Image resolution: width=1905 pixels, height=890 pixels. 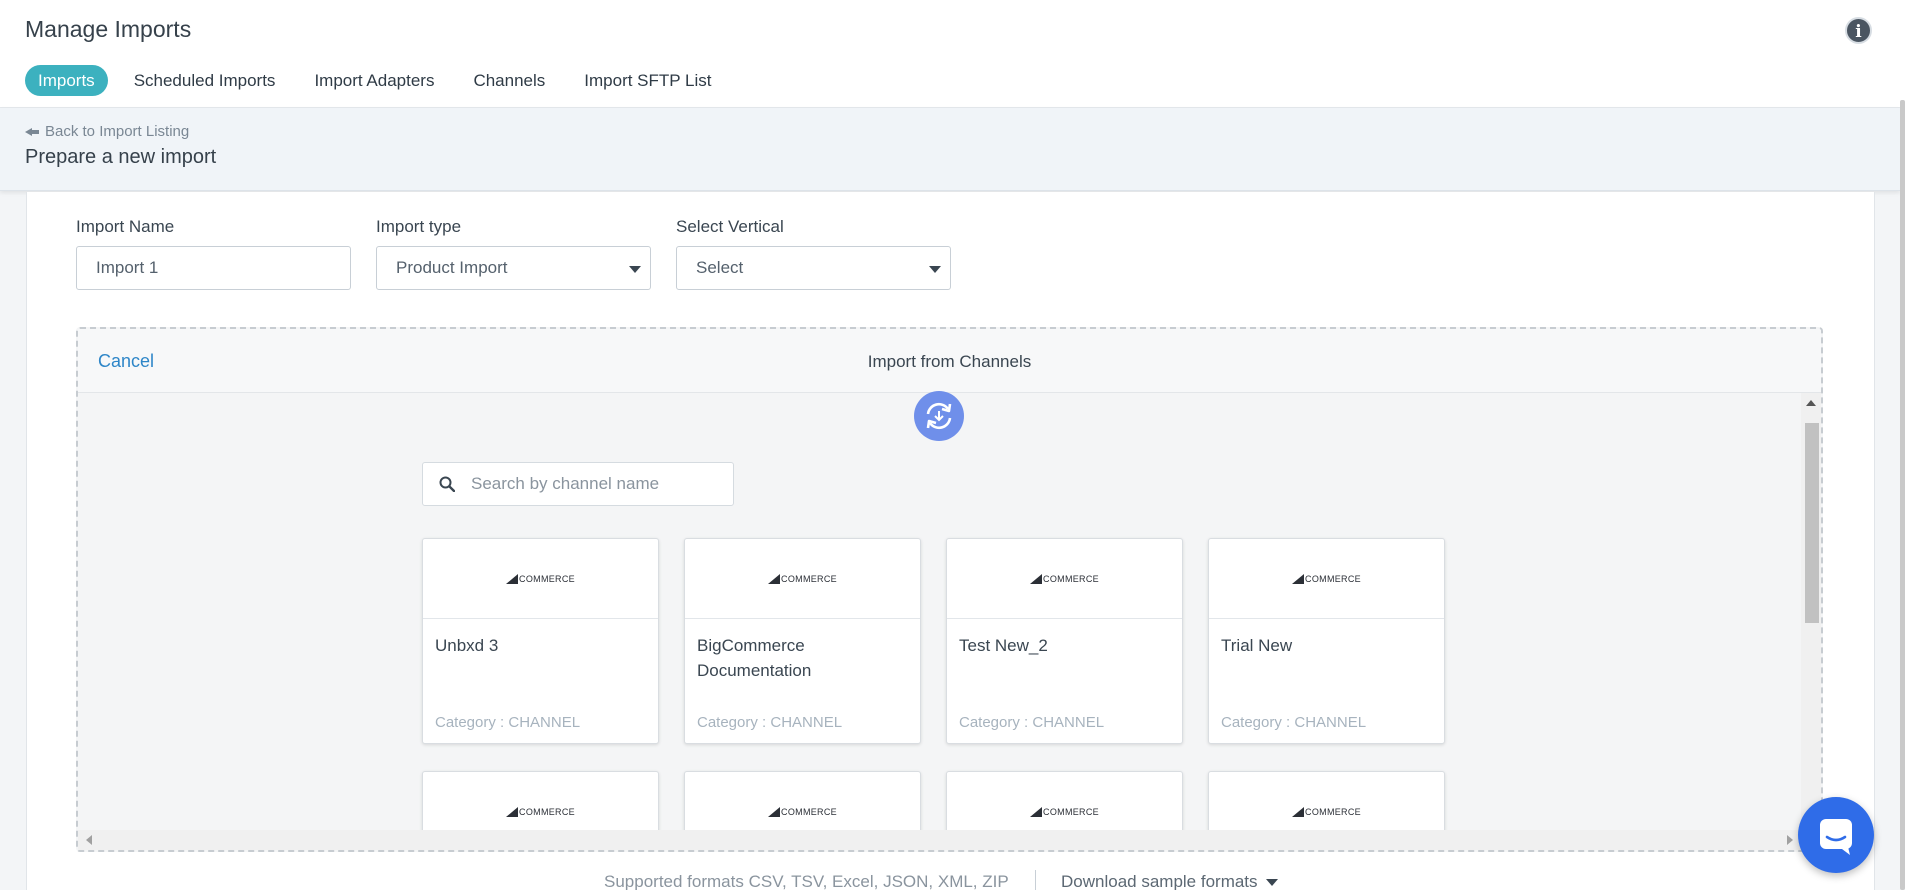 I want to click on scrollbar-thumb, so click(x=1812, y=523).